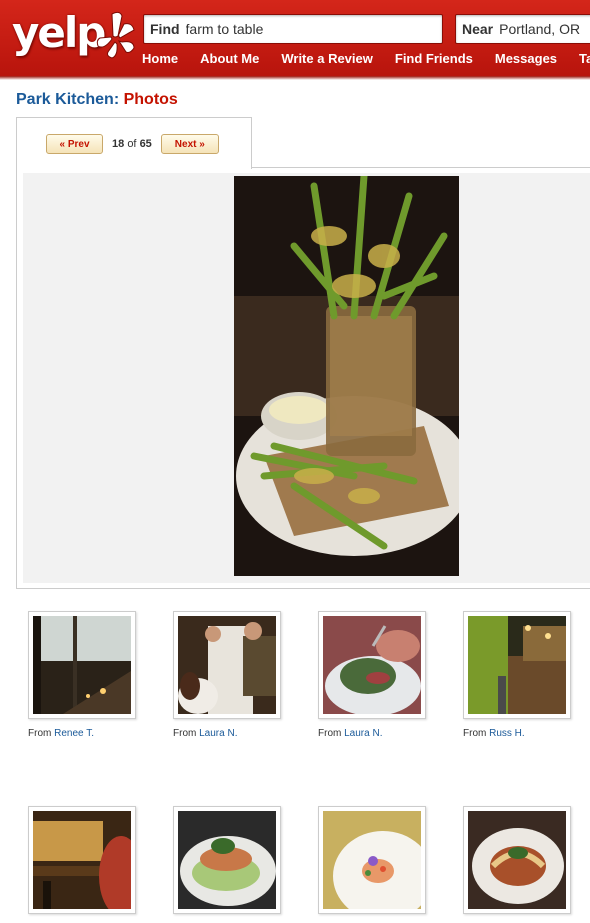 This screenshot has height=923, width=590. I want to click on user-link: Renee T., so click(74, 733).